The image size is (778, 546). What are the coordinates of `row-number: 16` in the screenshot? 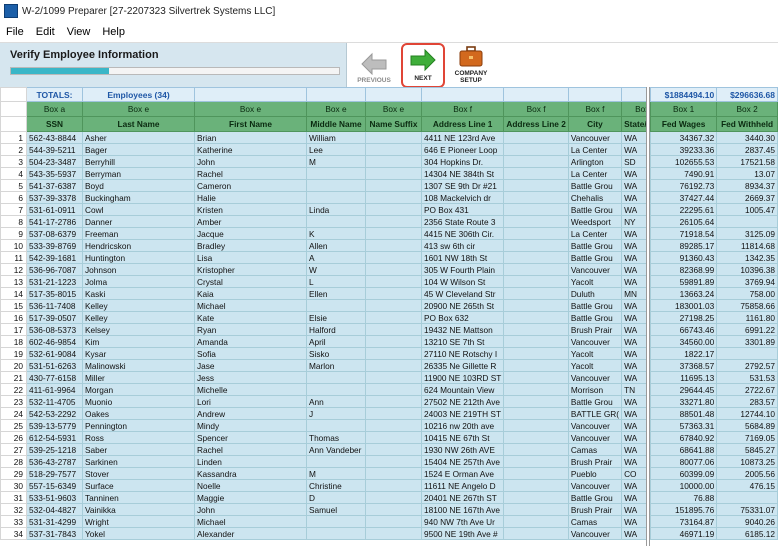 It's located at (13, 317).